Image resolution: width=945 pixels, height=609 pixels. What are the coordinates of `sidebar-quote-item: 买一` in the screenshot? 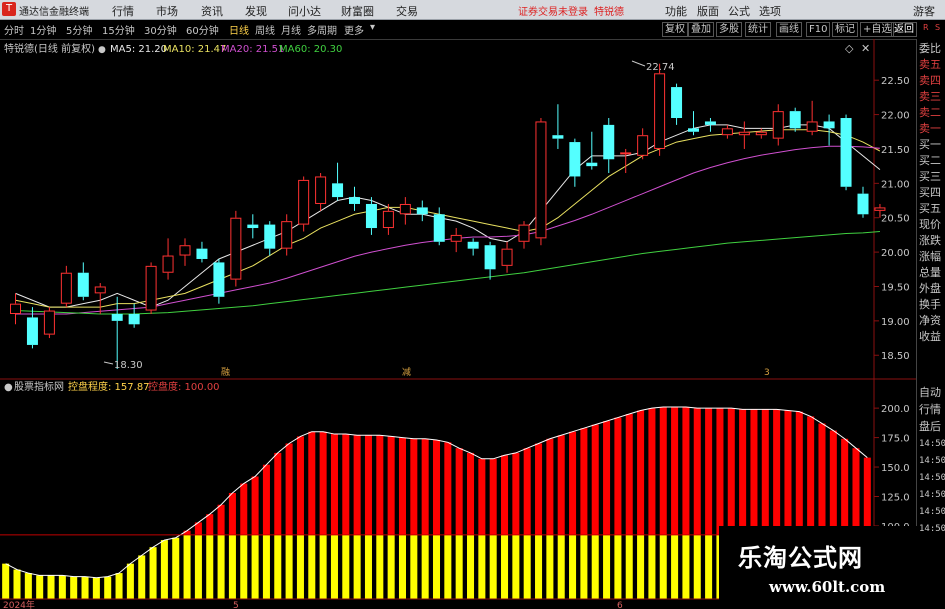 It's located at (932, 145).